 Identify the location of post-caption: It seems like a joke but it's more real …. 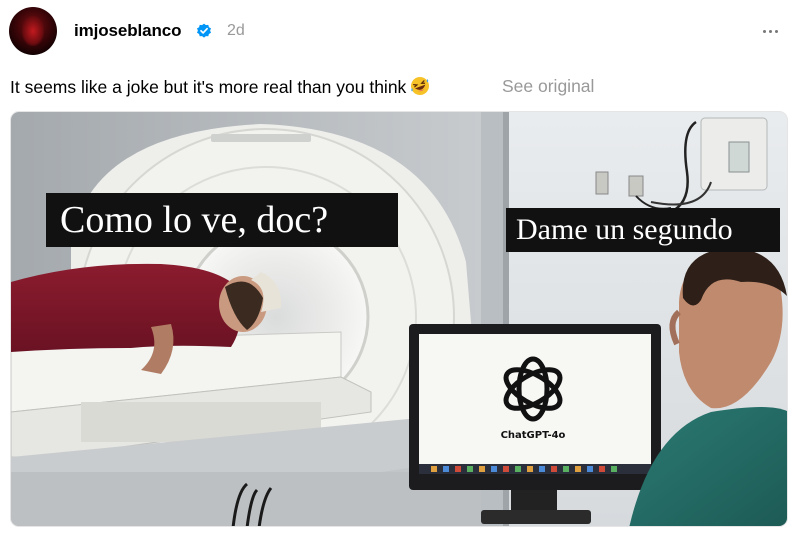
(220, 87).